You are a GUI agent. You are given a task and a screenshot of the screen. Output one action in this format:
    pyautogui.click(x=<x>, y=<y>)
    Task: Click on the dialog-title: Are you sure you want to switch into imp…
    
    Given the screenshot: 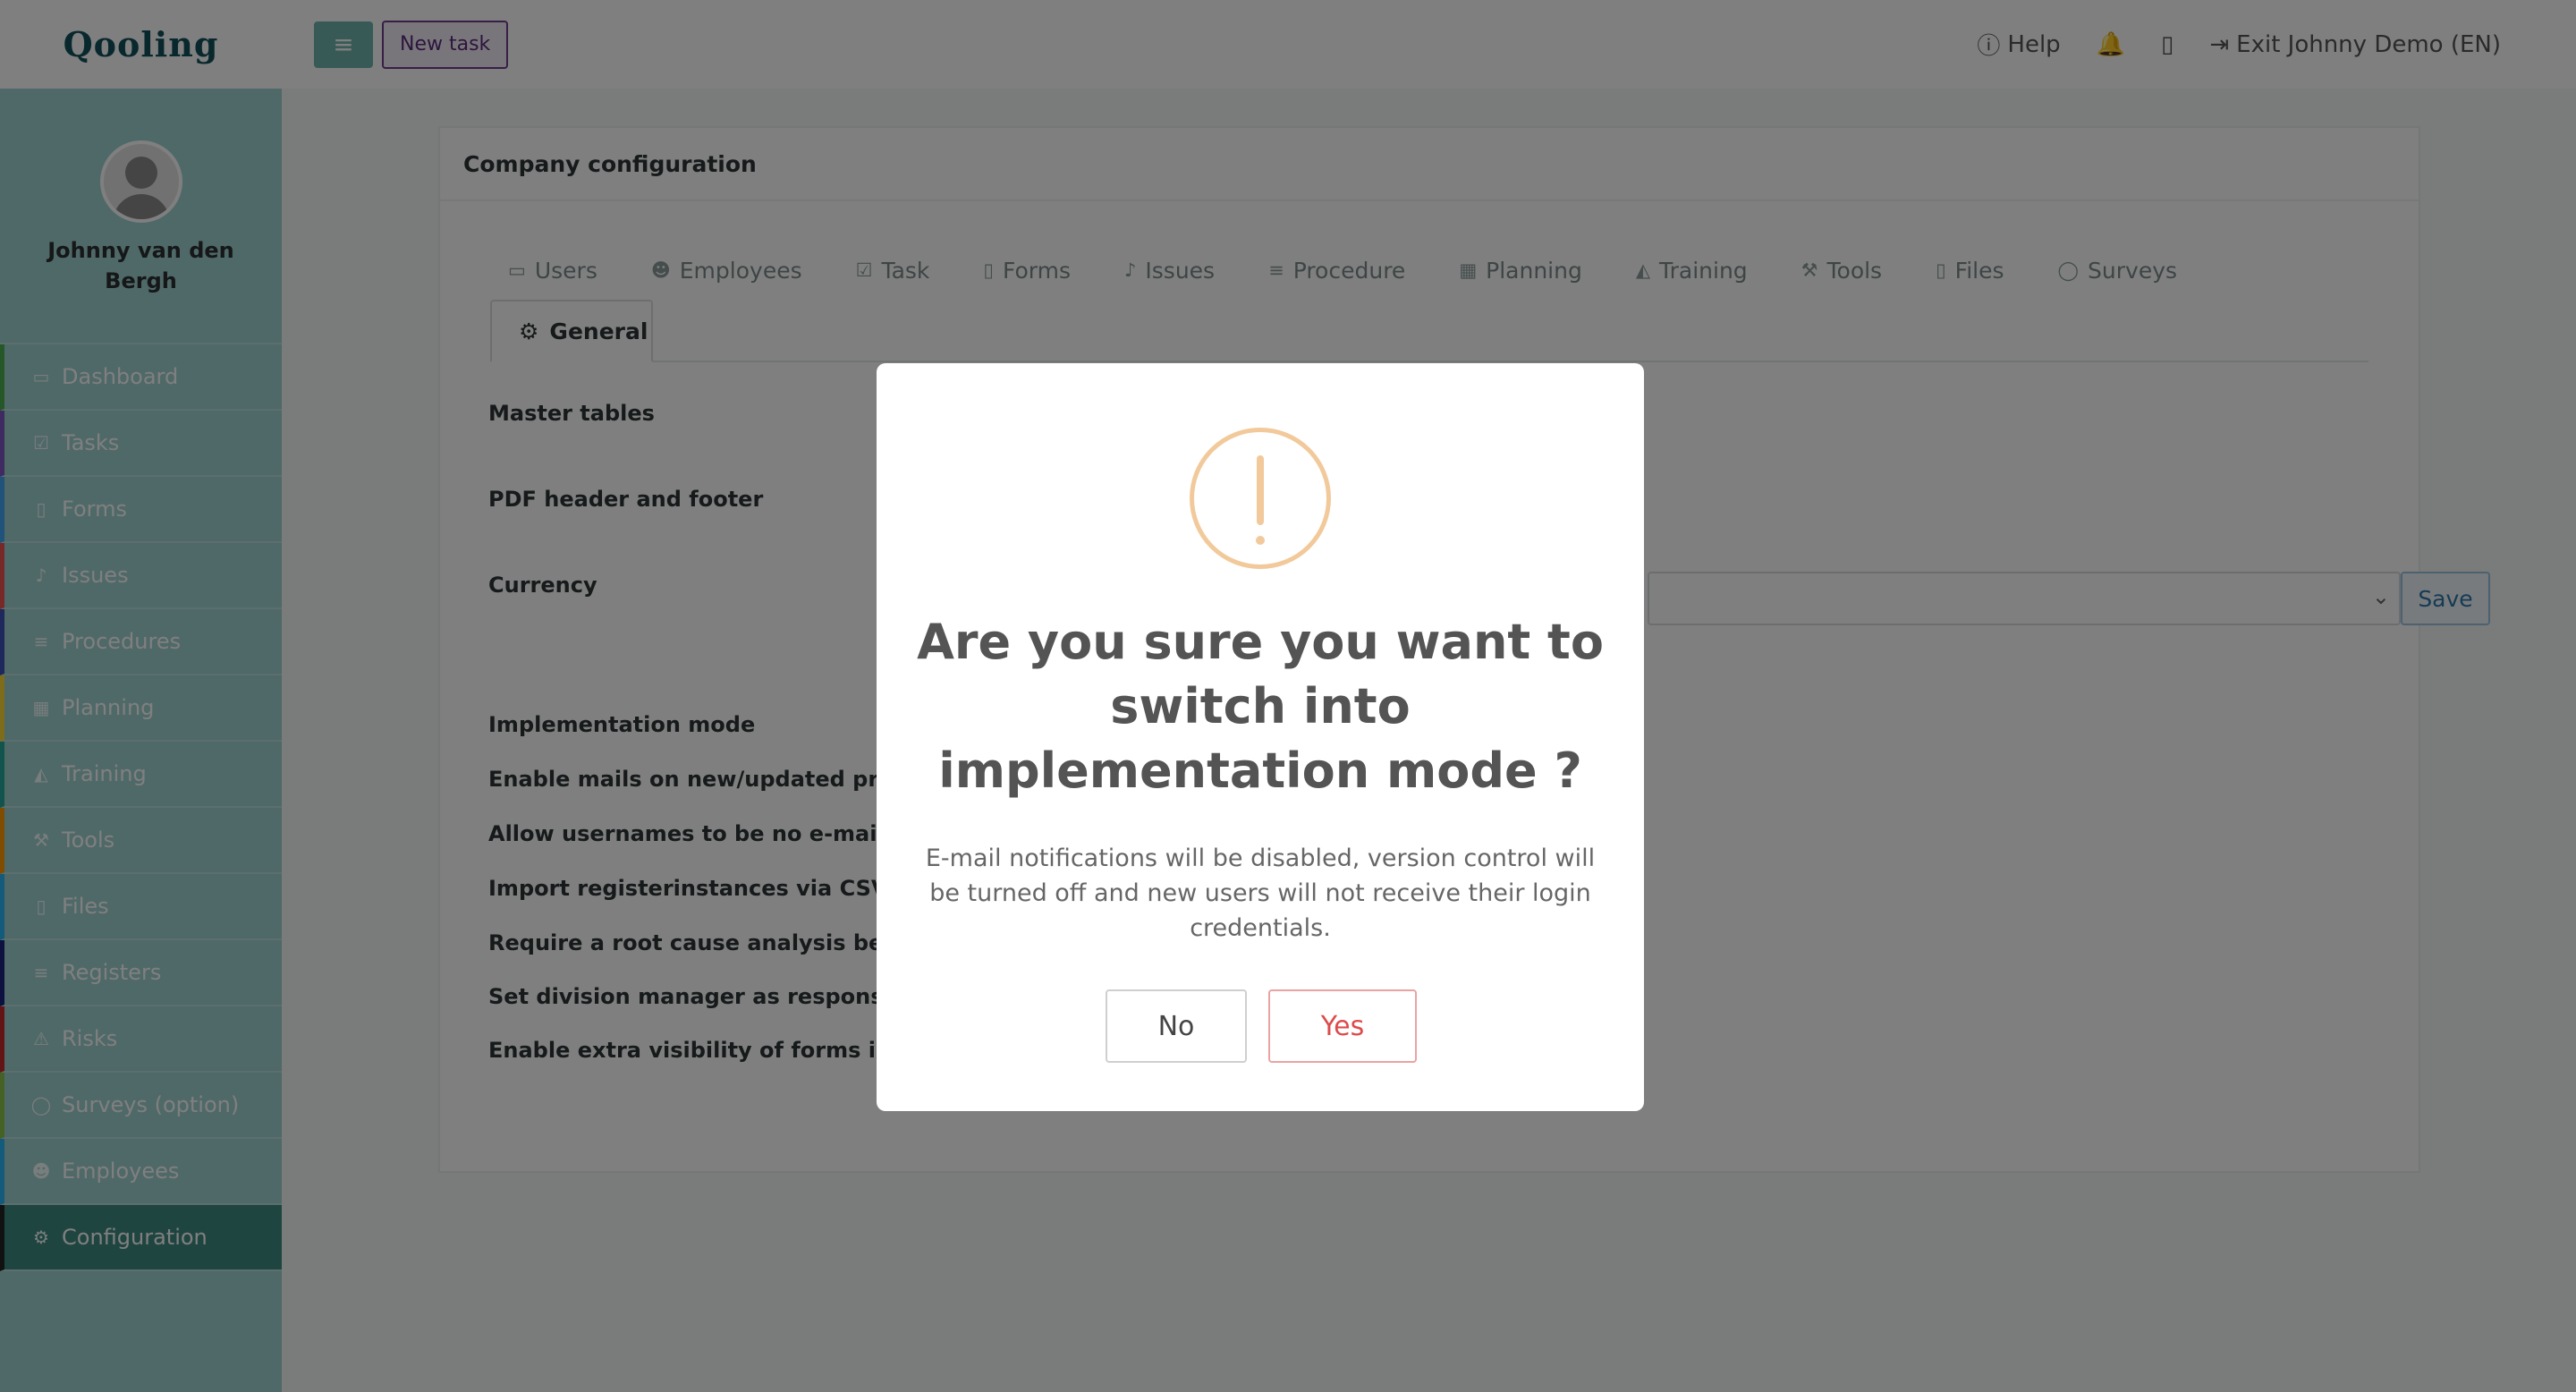 What is the action you would take?
    pyautogui.click(x=1260, y=706)
    